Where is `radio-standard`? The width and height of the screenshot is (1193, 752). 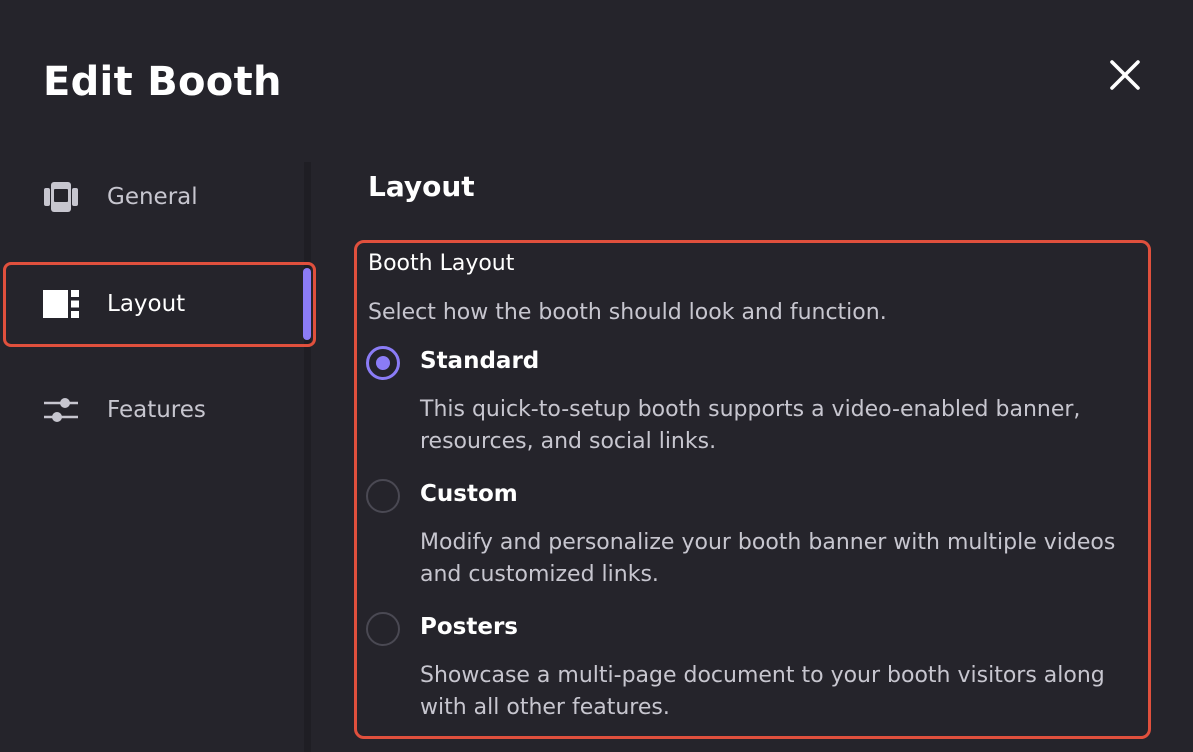 radio-standard is located at coordinates (383, 363).